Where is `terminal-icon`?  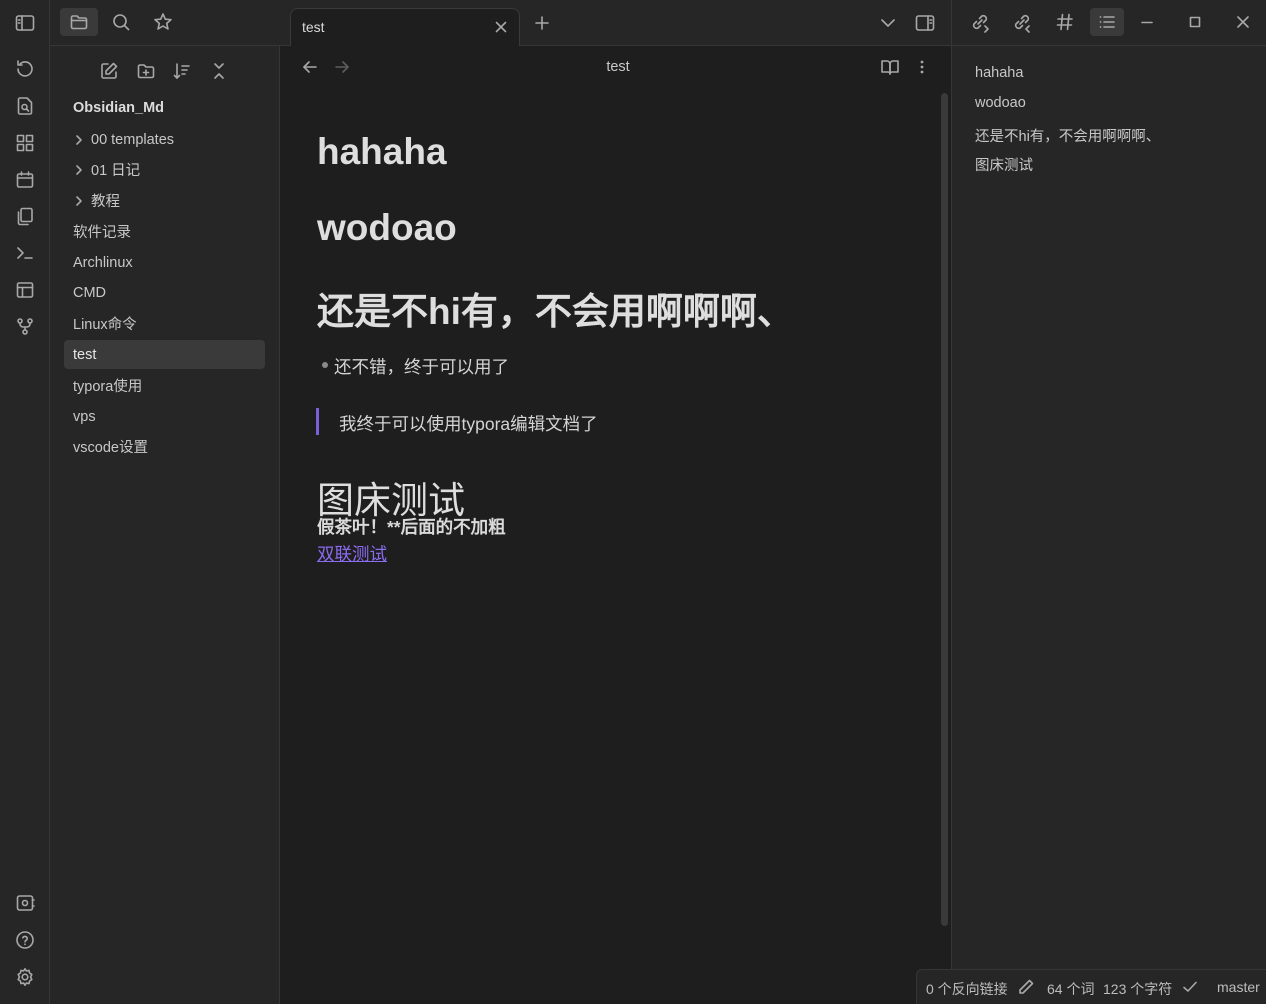
terminal-icon is located at coordinates (25, 253).